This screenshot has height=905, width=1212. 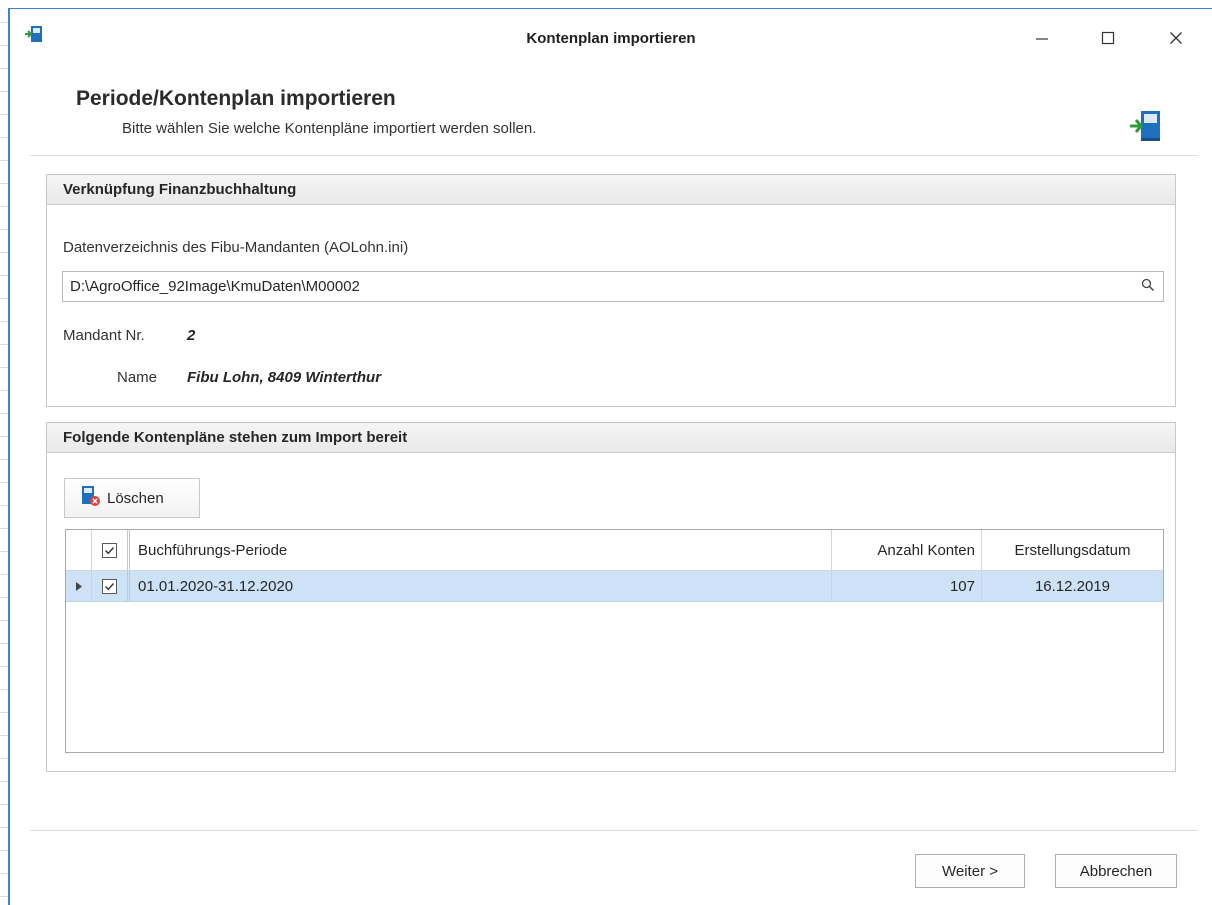 I want to click on name-value: Fibu Lohn, 8409 Winterthur, so click(x=284, y=377).